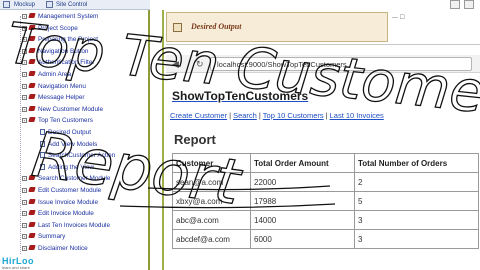 This screenshot has height=270, width=480. Describe the element at coordinates (77, 155) in the screenshot. I see `outline-item: SearchCustomer Action` at that location.